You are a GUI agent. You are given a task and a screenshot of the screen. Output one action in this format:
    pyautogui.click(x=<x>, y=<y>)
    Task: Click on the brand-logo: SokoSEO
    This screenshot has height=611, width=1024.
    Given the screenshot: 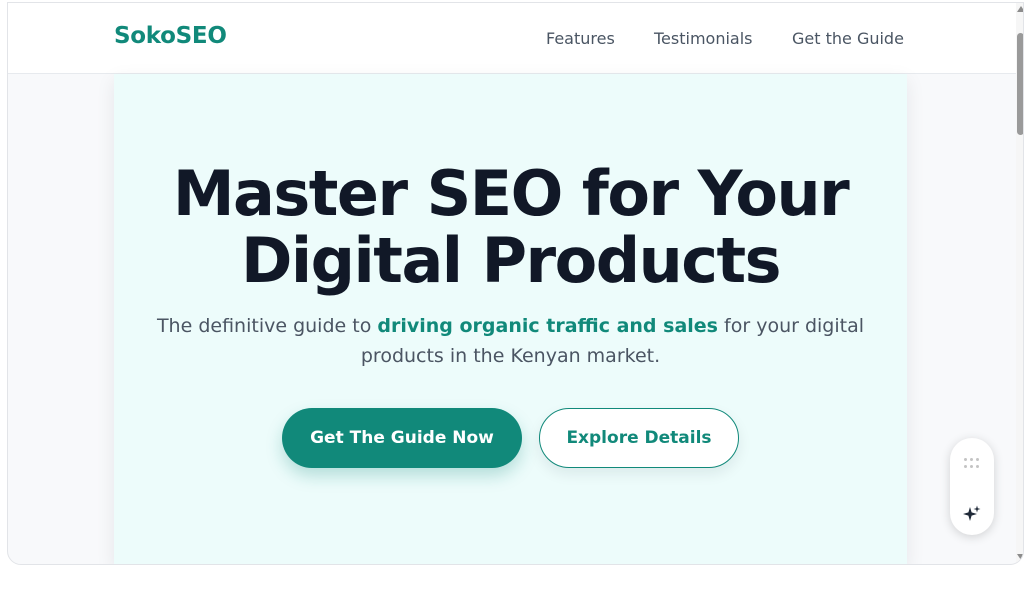 What is the action you would take?
    pyautogui.click(x=170, y=36)
    